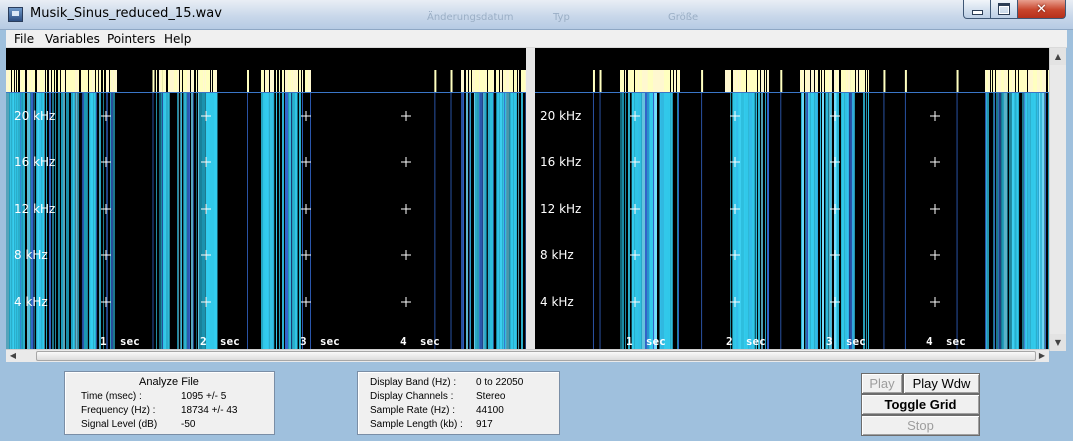 This screenshot has width=1073, height=441. What do you see at coordinates (500, 382) in the screenshot?
I see `display-band-value: 0 to 22050` at bounding box center [500, 382].